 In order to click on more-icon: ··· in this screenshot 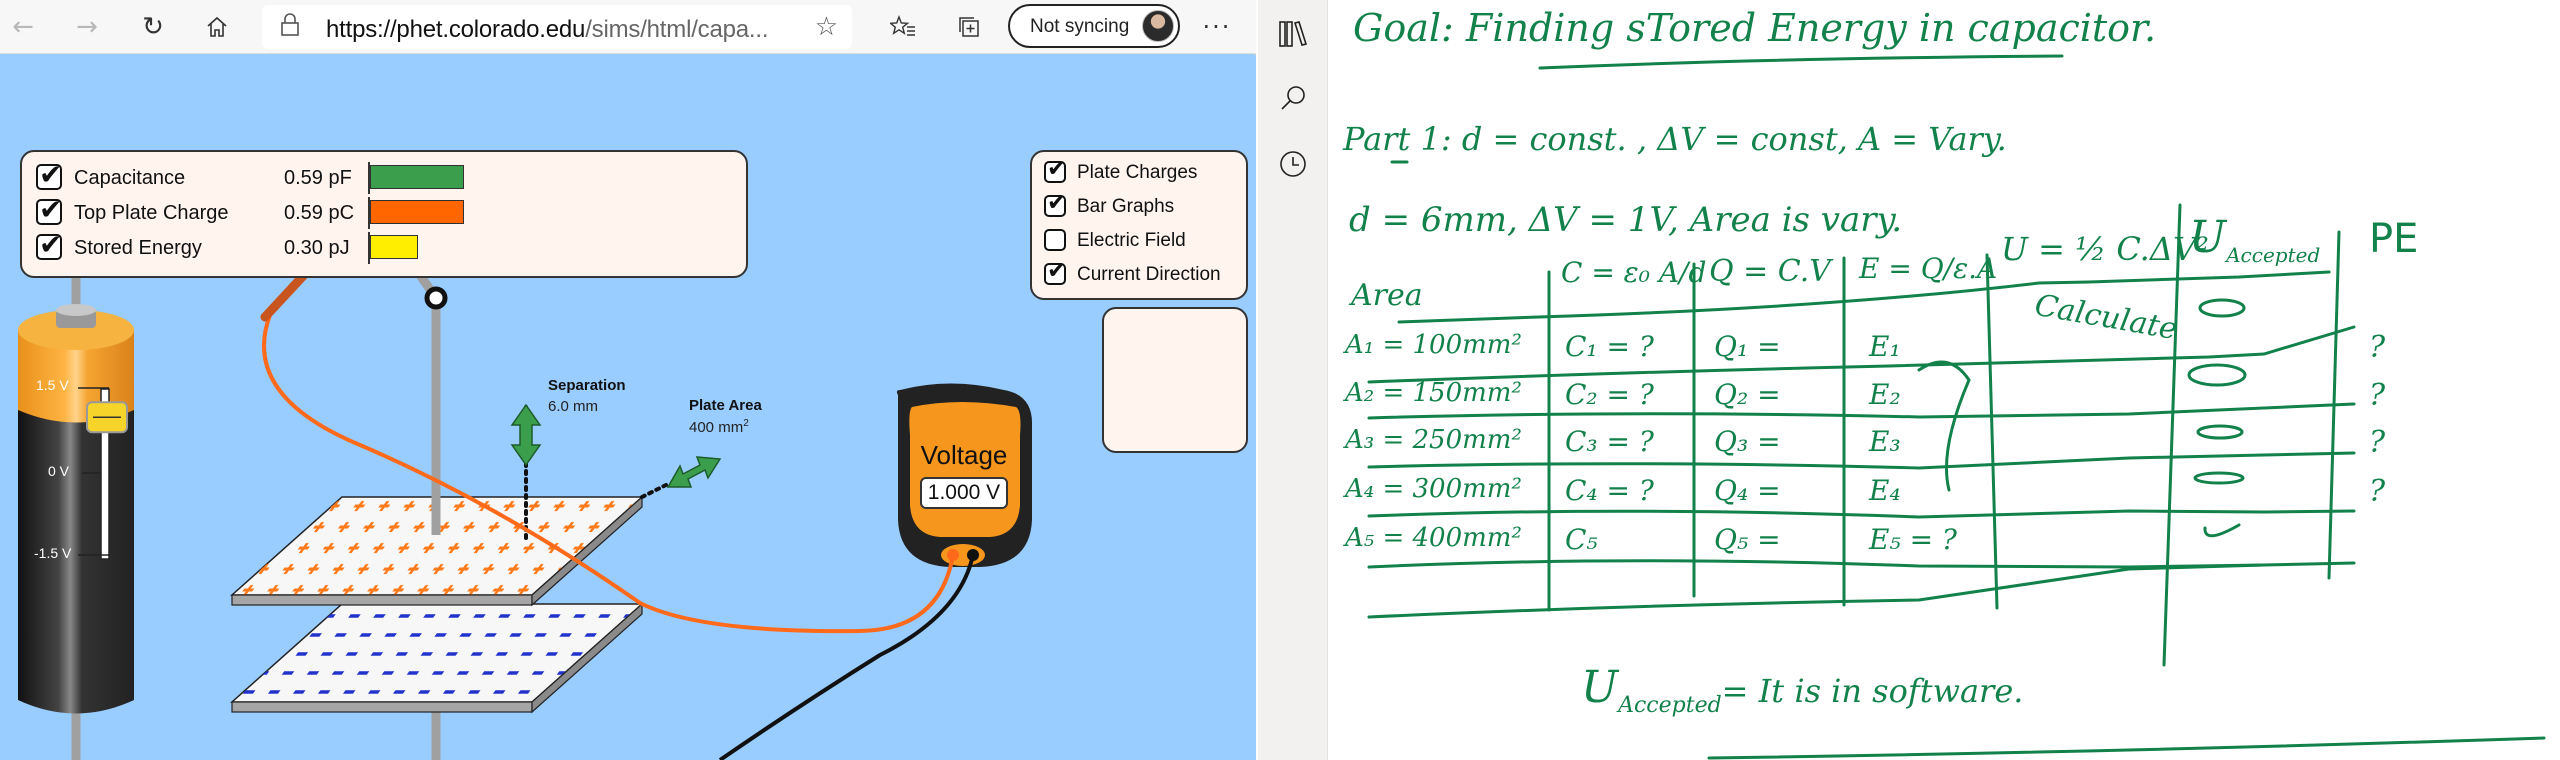, I will do `click(1217, 27)`.